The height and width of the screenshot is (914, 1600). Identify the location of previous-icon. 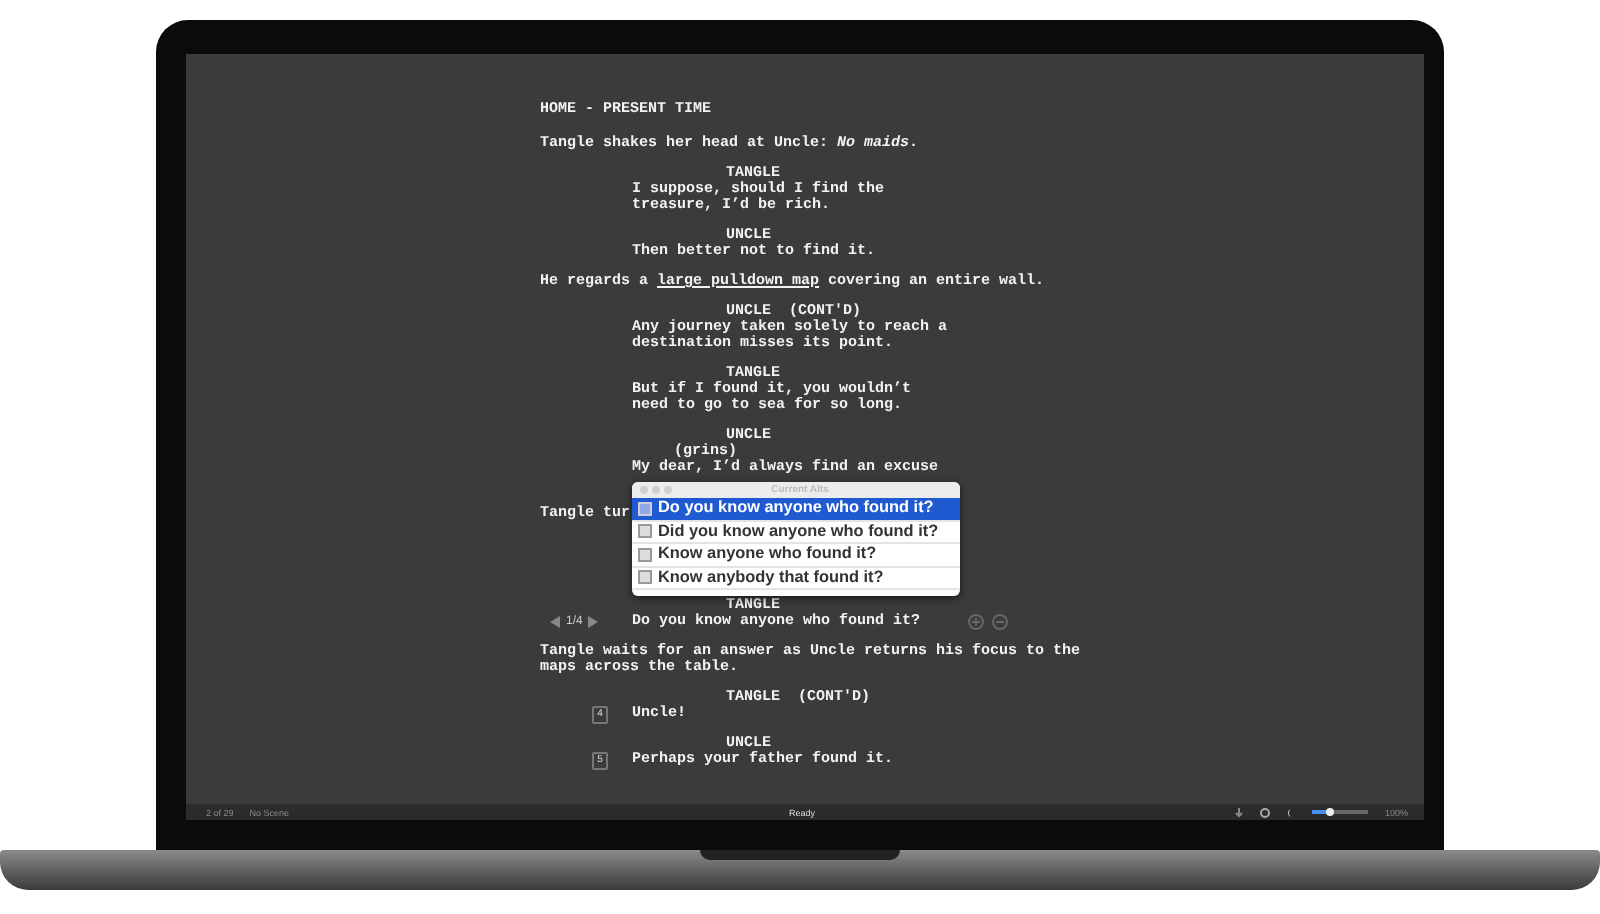
(555, 622).